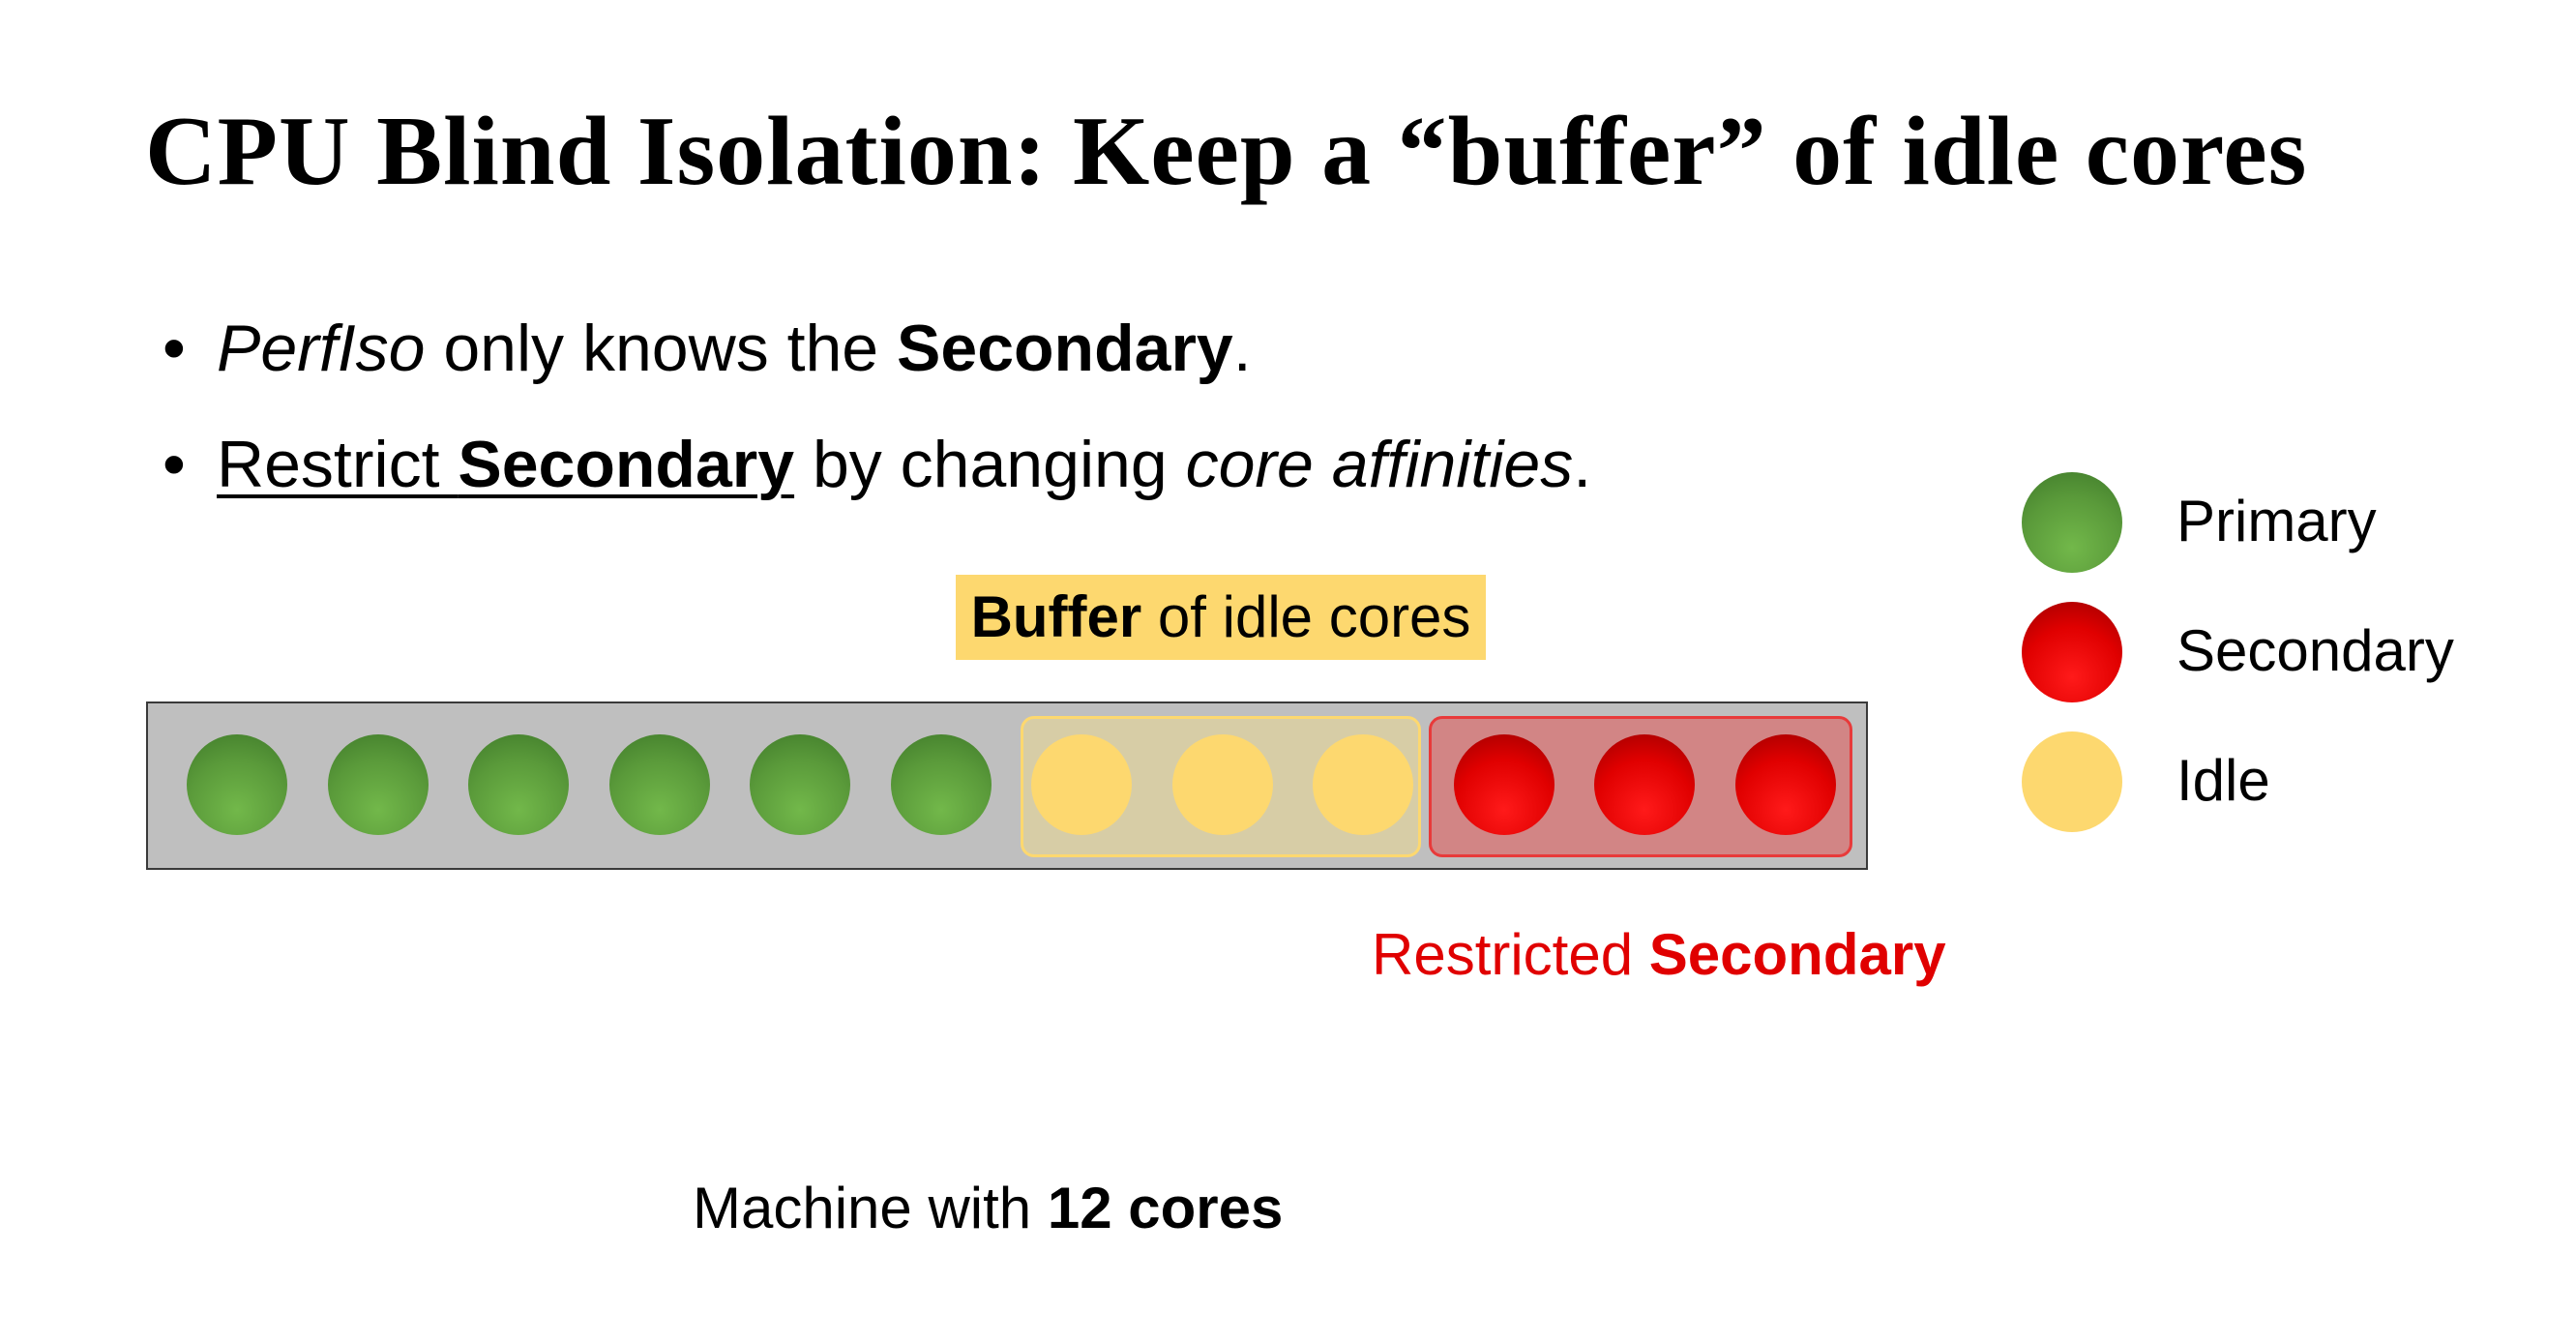  What do you see at coordinates (2072, 523) in the screenshot?
I see `legend-swatch-primary` at bounding box center [2072, 523].